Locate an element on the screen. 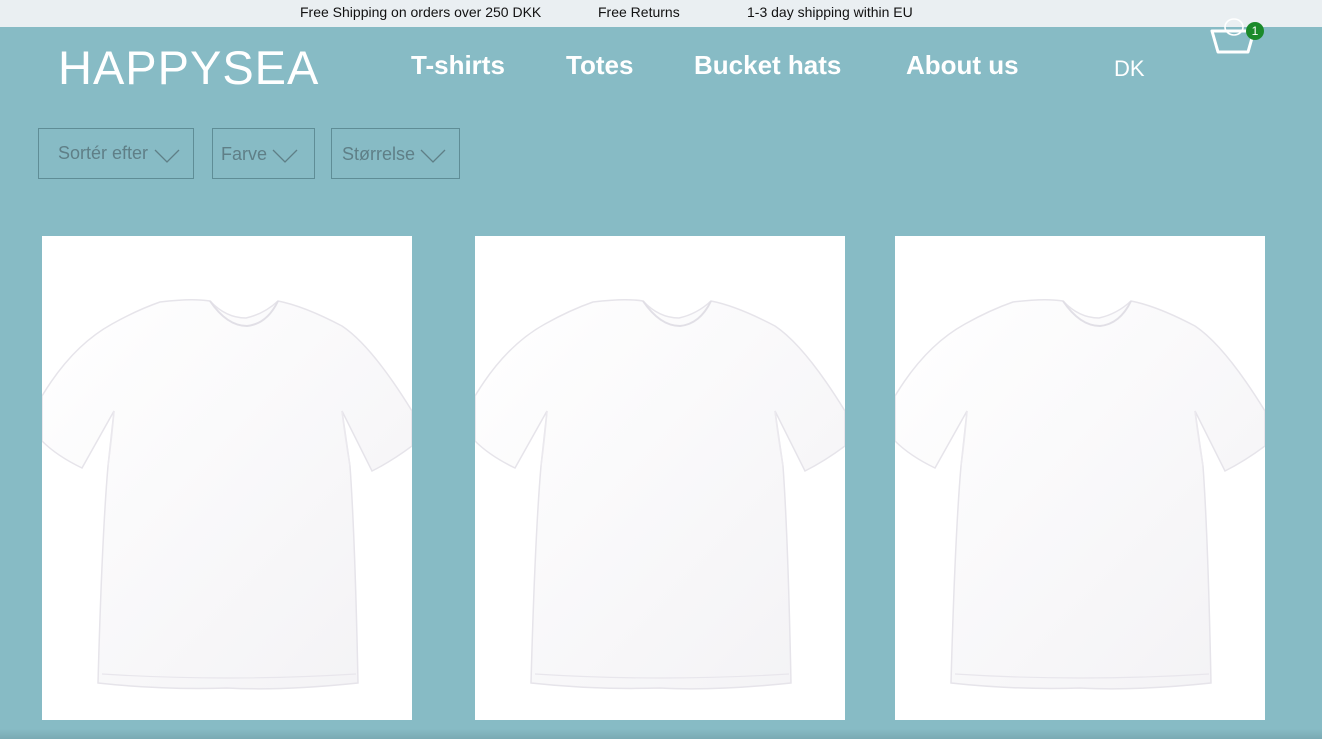 The width and height of the screenshot is (1322, 739). nav-item-about-us: About us is located at coordinates (962, 65).